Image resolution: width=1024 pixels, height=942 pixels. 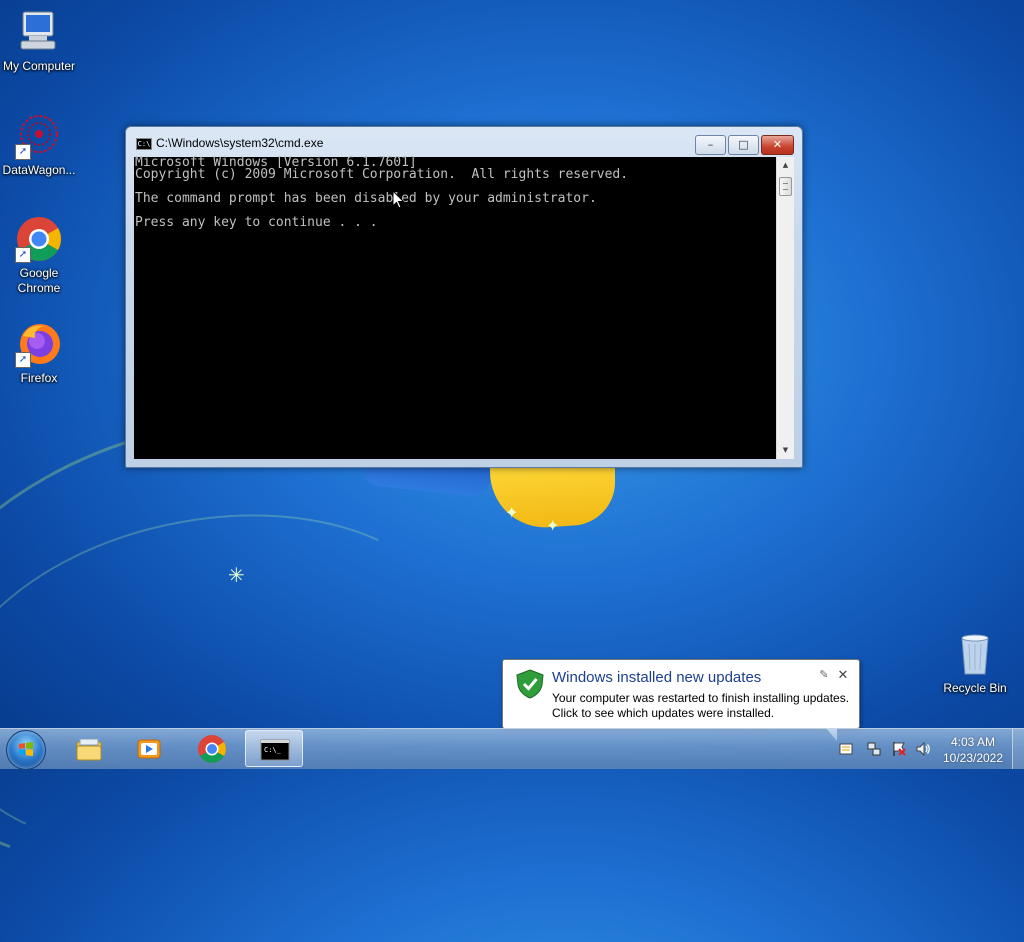 I want to click on start-button, so click(x=26, y=750).